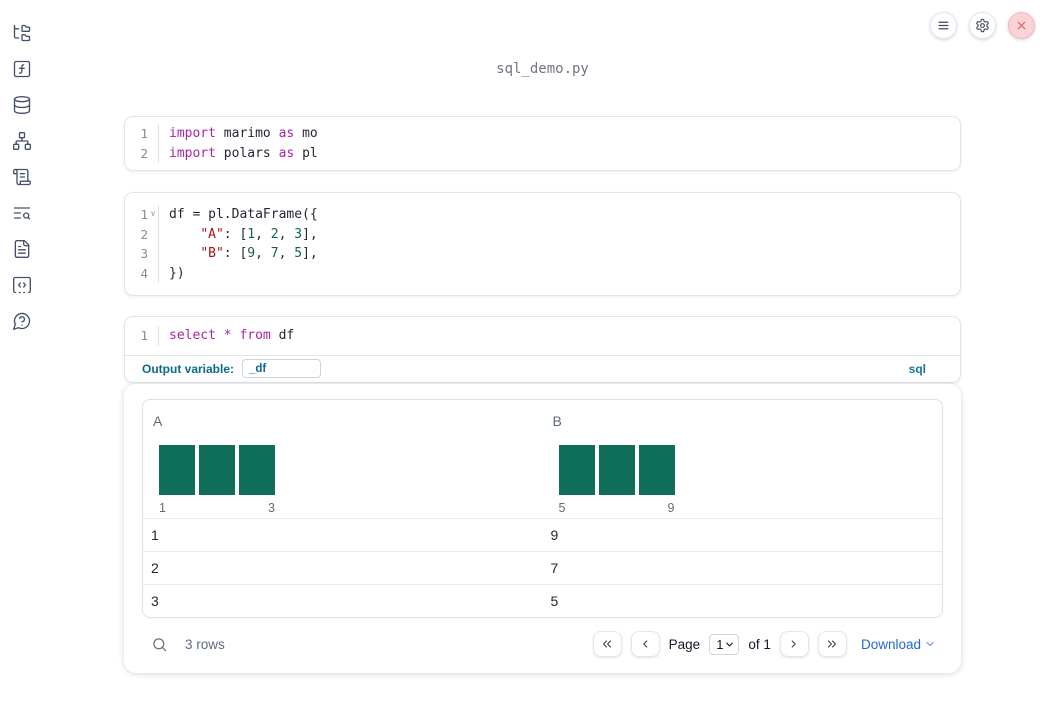 Image resolution: width=1043 pixels, height=713 pixels. I want to click on prev-page-button, so click(645, 644).